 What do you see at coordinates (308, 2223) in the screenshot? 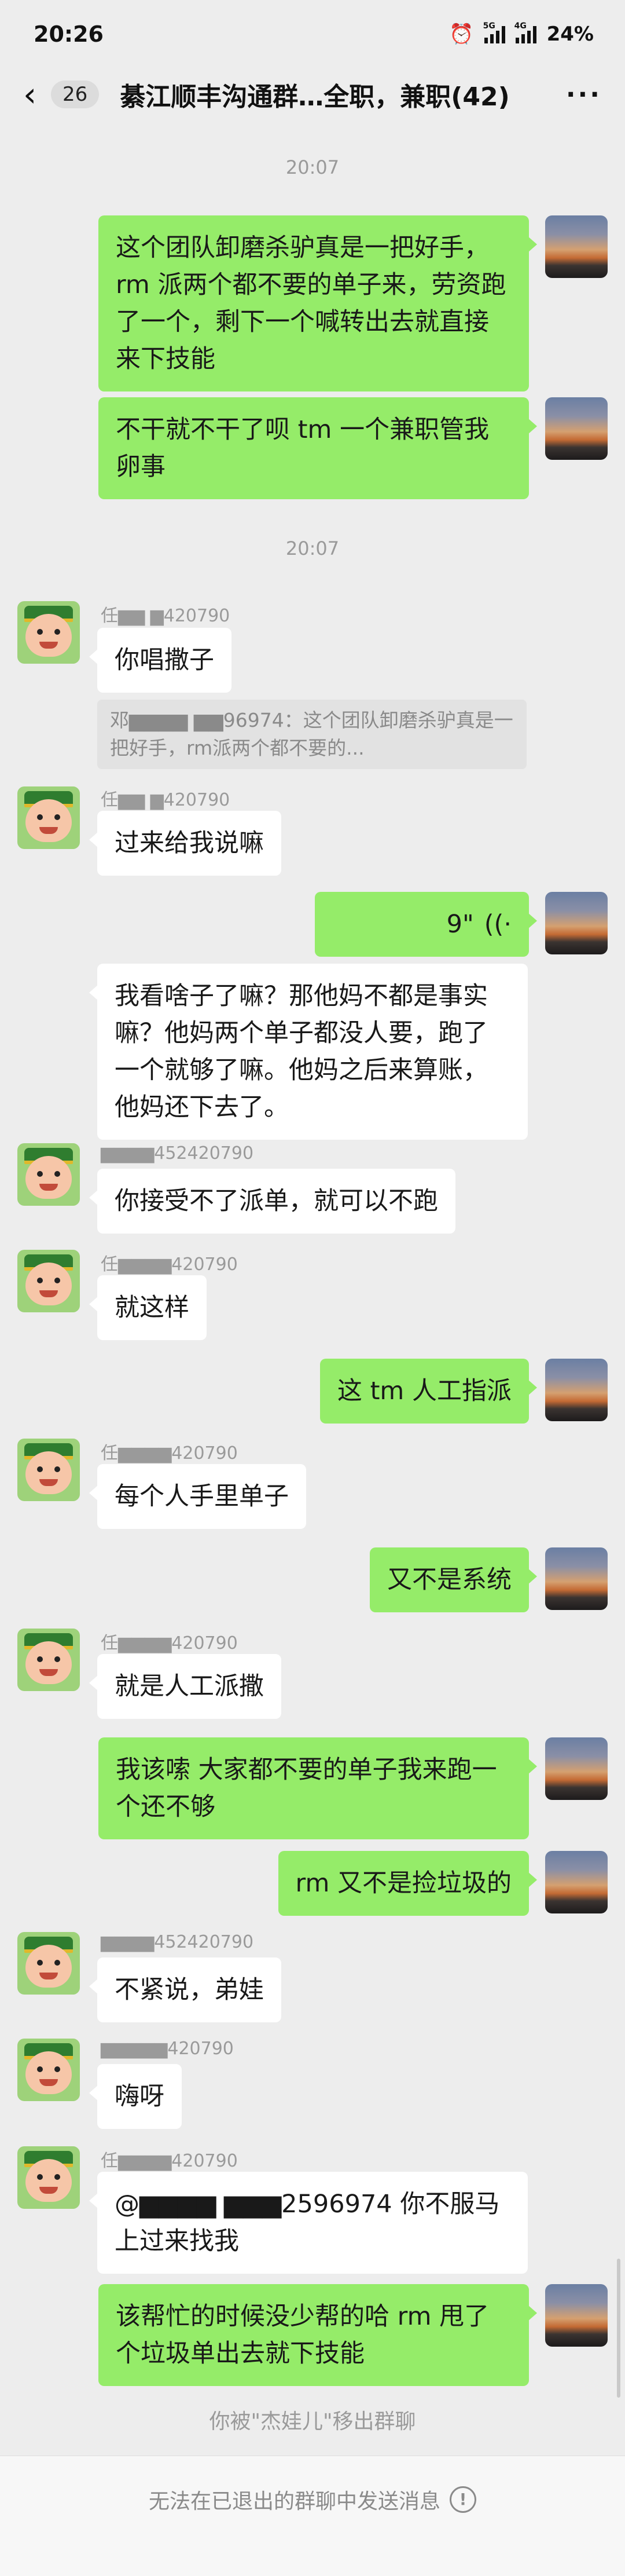
I see `message-bubble-incoming: @▆▆▆▆ ▆▆▆2596974 你不服马上过来找我` at bounding box center [308, 2223].